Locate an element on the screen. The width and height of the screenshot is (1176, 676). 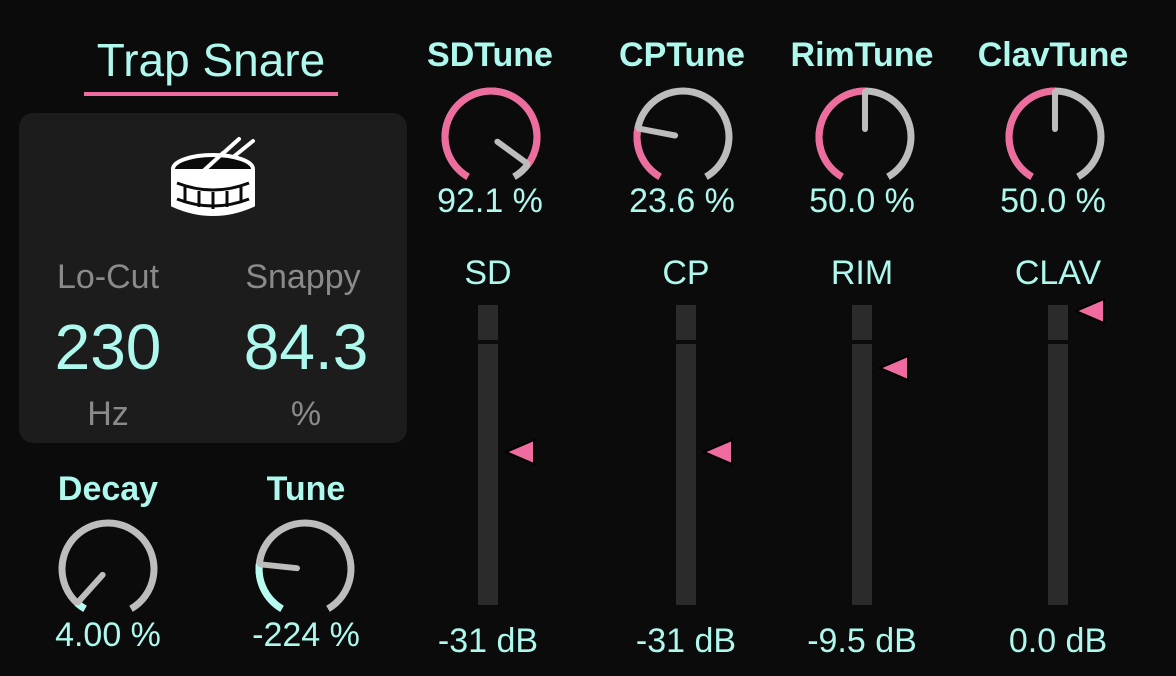
tune-knob is located at coordinates (305, 569).